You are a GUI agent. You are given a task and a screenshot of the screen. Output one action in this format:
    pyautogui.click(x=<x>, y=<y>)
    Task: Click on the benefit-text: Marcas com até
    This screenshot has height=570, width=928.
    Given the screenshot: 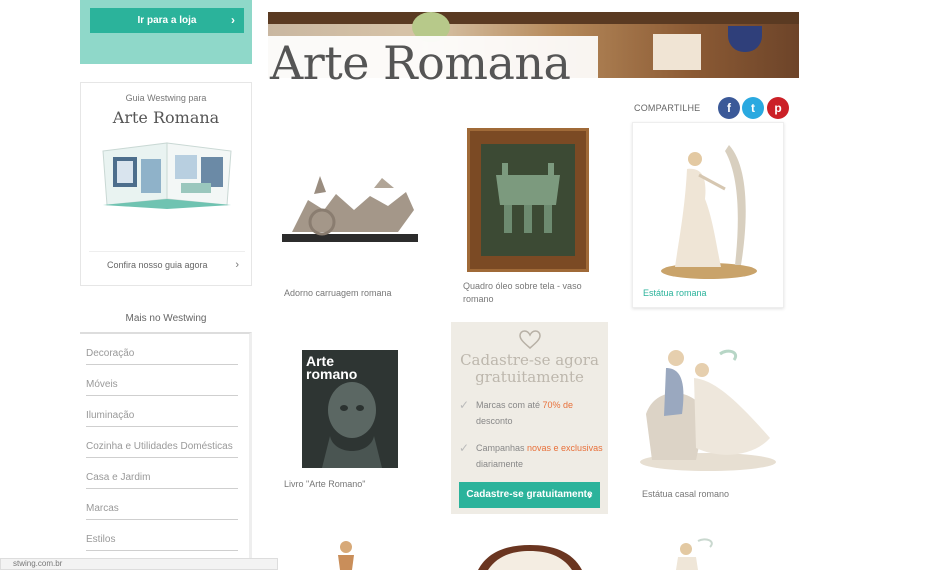 What is the action you would take?
    pyautogui.click(x=509, y=405)
    